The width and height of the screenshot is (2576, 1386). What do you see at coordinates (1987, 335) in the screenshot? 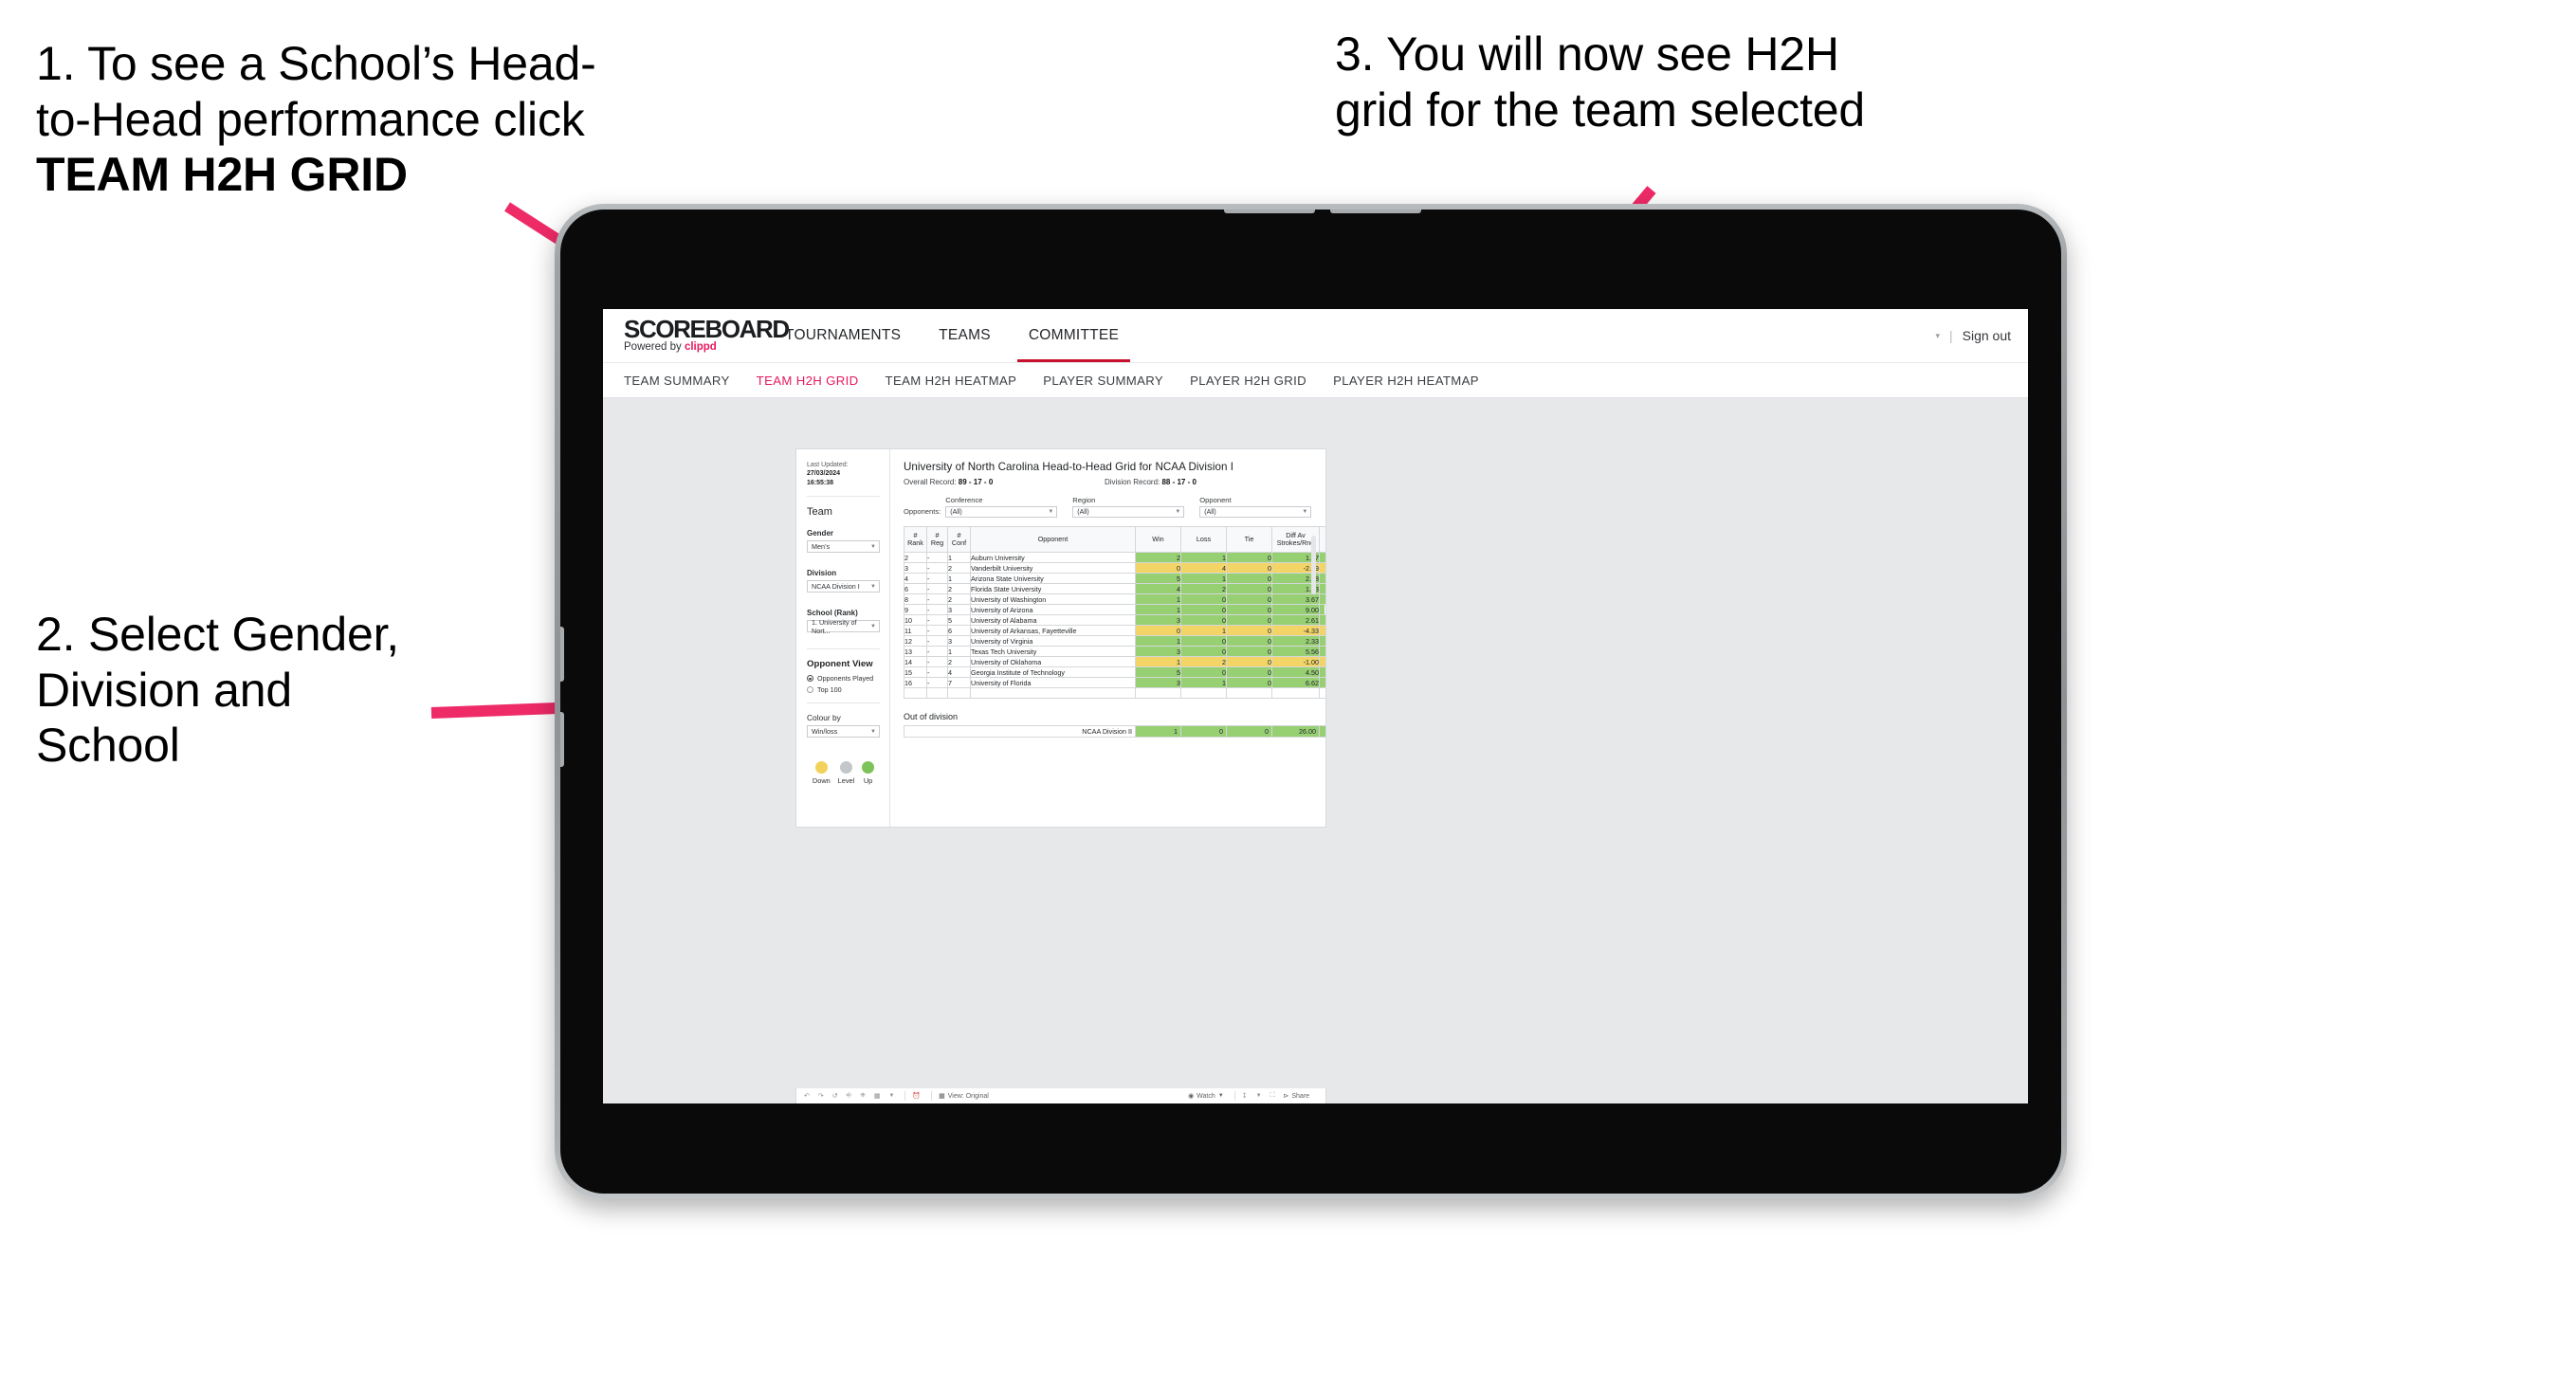
I see `sign-out-button: Sign out` at bounding box center [1987, 335].